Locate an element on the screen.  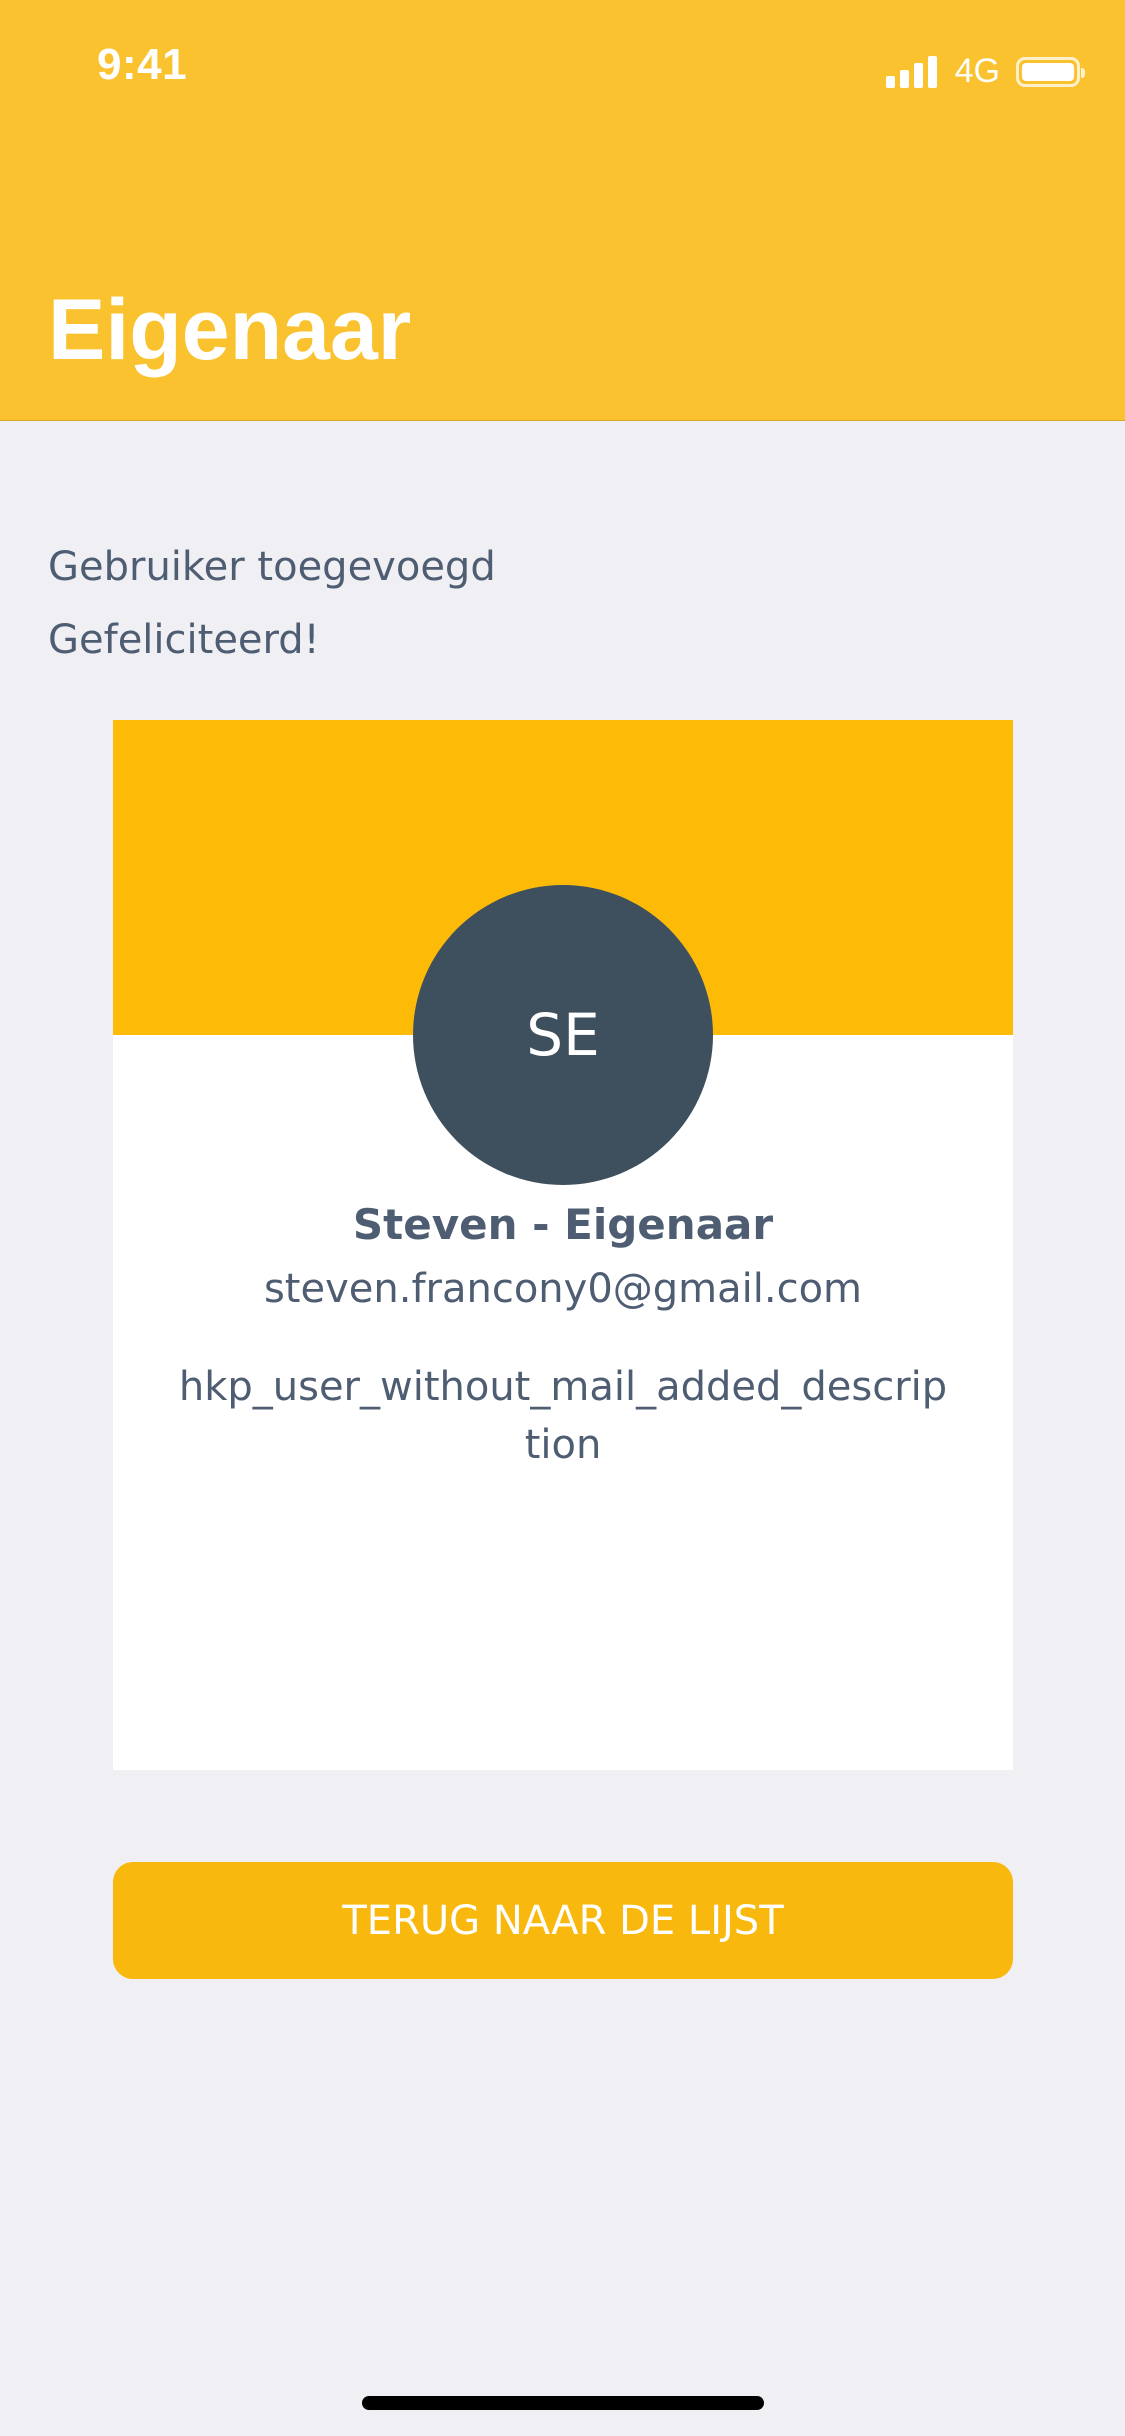
back-to-list-label: TERUG NAAR DE LIJST is located at coordinates (563, 1920).